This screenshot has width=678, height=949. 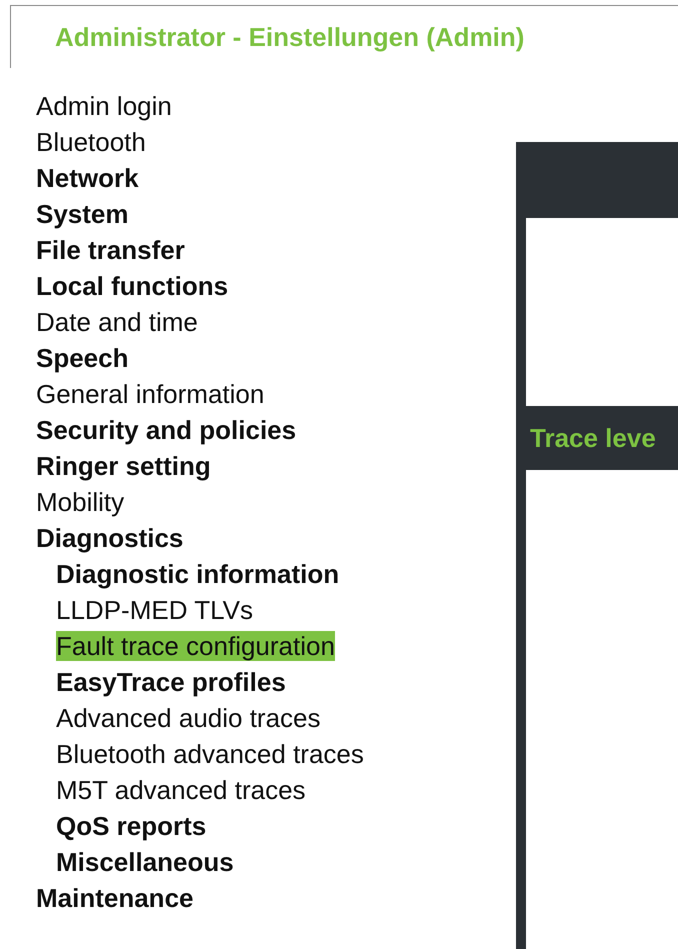 What do you see at coordinates (210, 754) in the screenshot?
I see `menu-item: Bluetooth advanced traces` at bounding box center [210, 754].